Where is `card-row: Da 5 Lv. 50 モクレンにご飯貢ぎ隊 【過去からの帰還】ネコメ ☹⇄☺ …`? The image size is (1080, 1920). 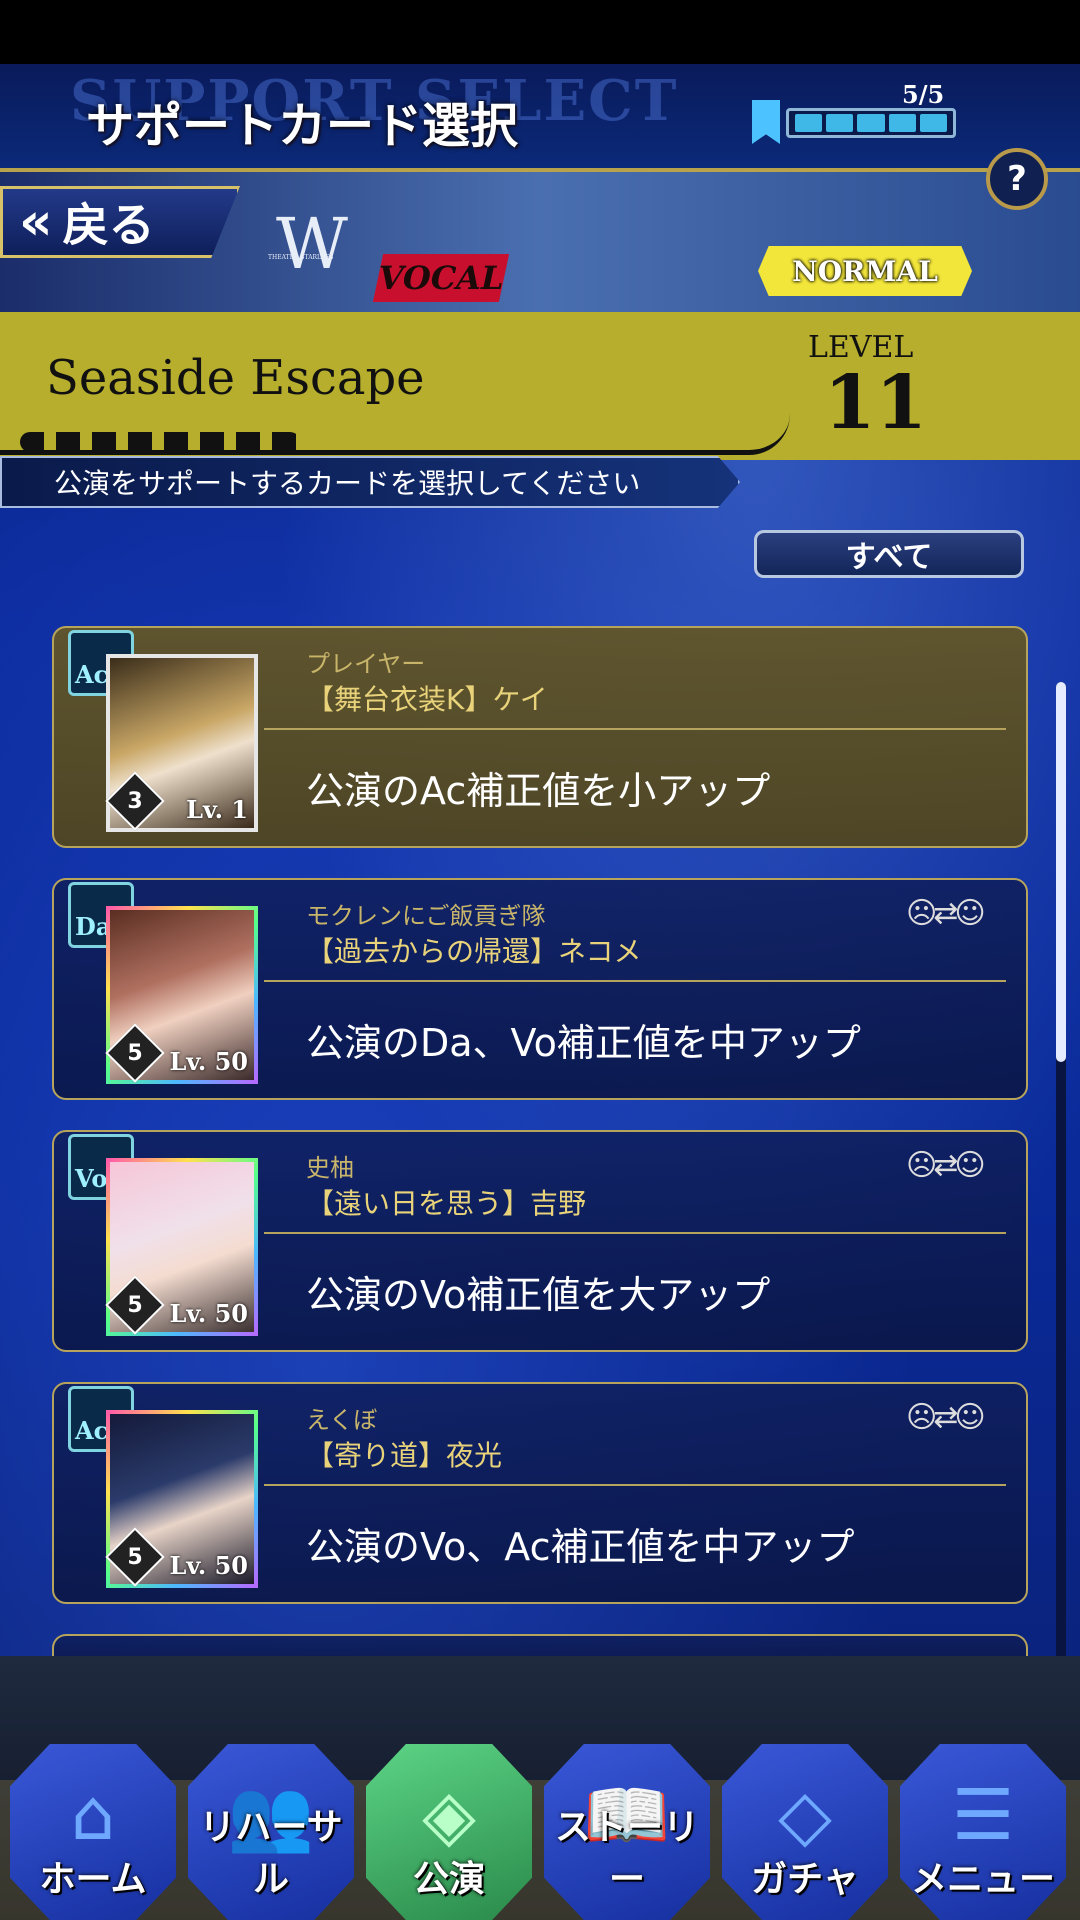
card-row: Da 5 Lv. 50 モクレンにご飯貢ぎ隊 【過去からの帰還】ネコメ ☹⇄☺ … is located at coordinates (540, 989).